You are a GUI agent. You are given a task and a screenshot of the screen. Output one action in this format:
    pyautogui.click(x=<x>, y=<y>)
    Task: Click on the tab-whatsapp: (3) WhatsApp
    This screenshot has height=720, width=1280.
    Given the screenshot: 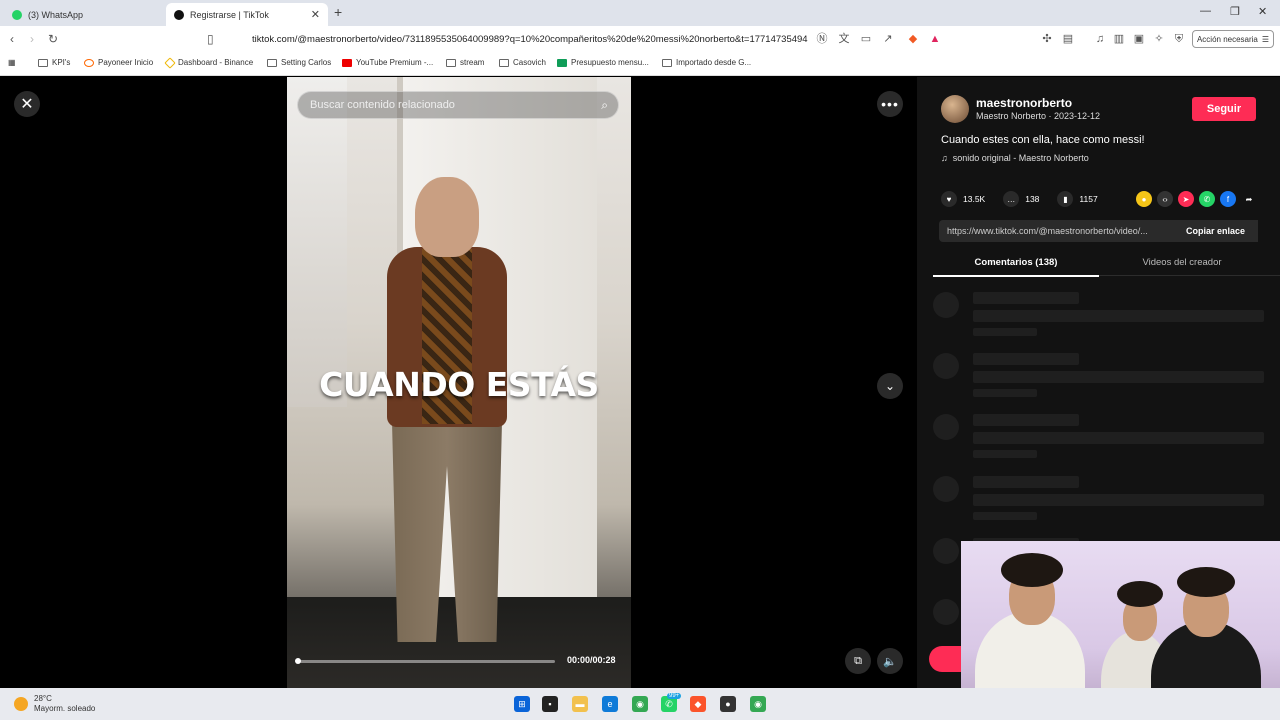 What is the action you would take?
    pyautogui.click(x=84, y=14)
    